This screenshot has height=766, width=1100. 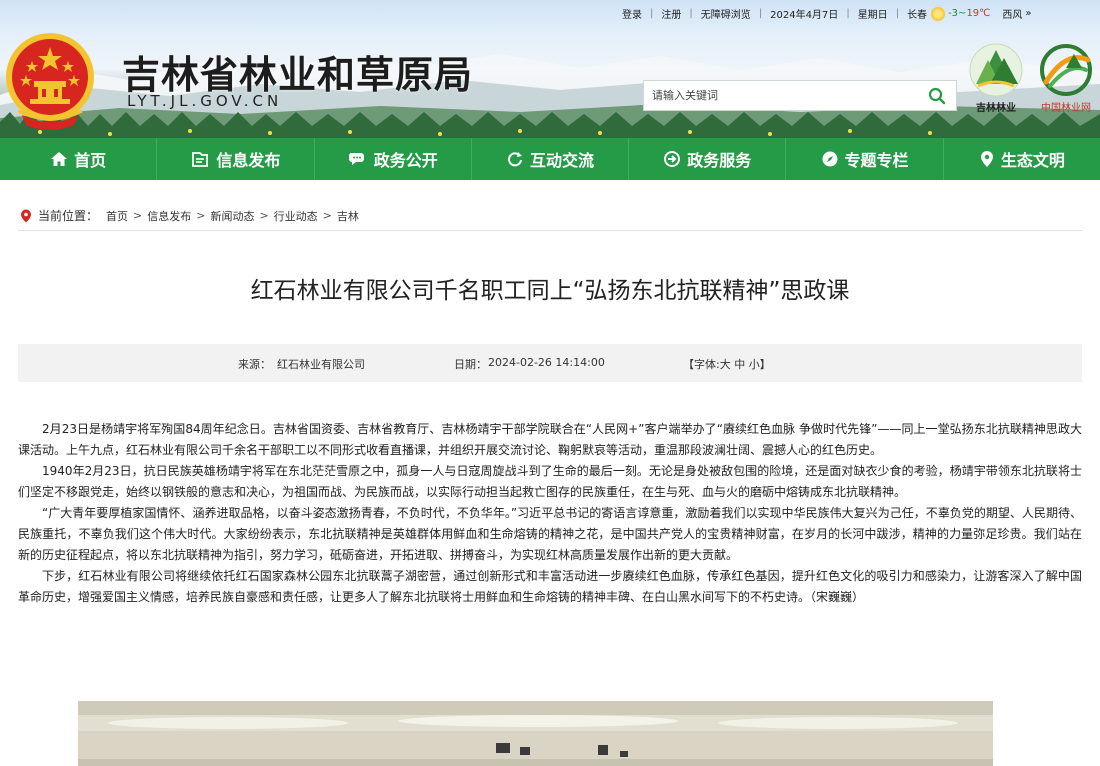 I want to click on nav-interaction: 互动交流, so click(x=551, y=159).